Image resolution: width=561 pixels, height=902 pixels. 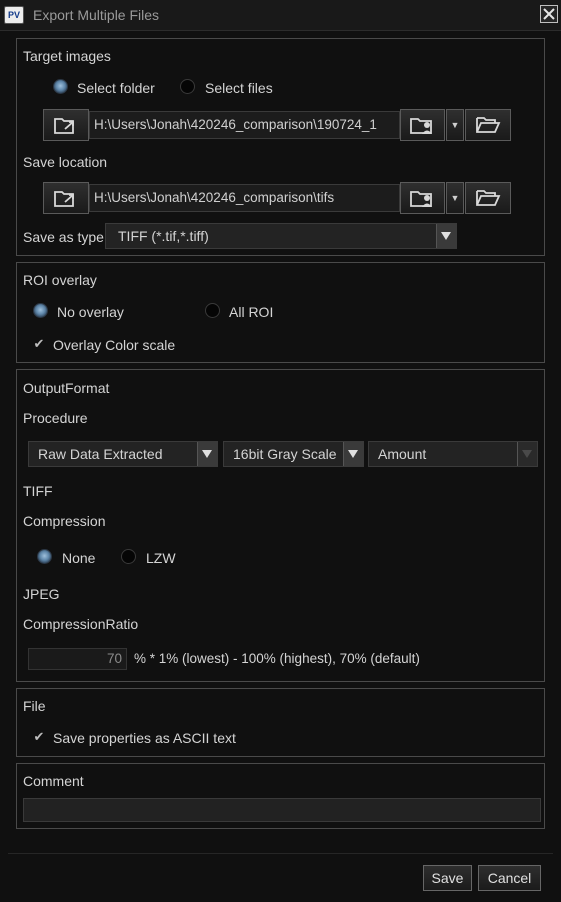 What do you see at coordinates (40, 310) in the screenshot?
I see `no-overlay-radio` at bounding box center [40, 310].